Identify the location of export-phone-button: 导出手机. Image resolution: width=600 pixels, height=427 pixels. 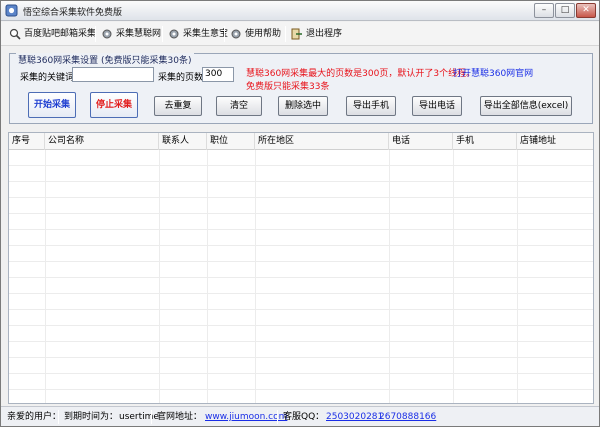
(371, 106).